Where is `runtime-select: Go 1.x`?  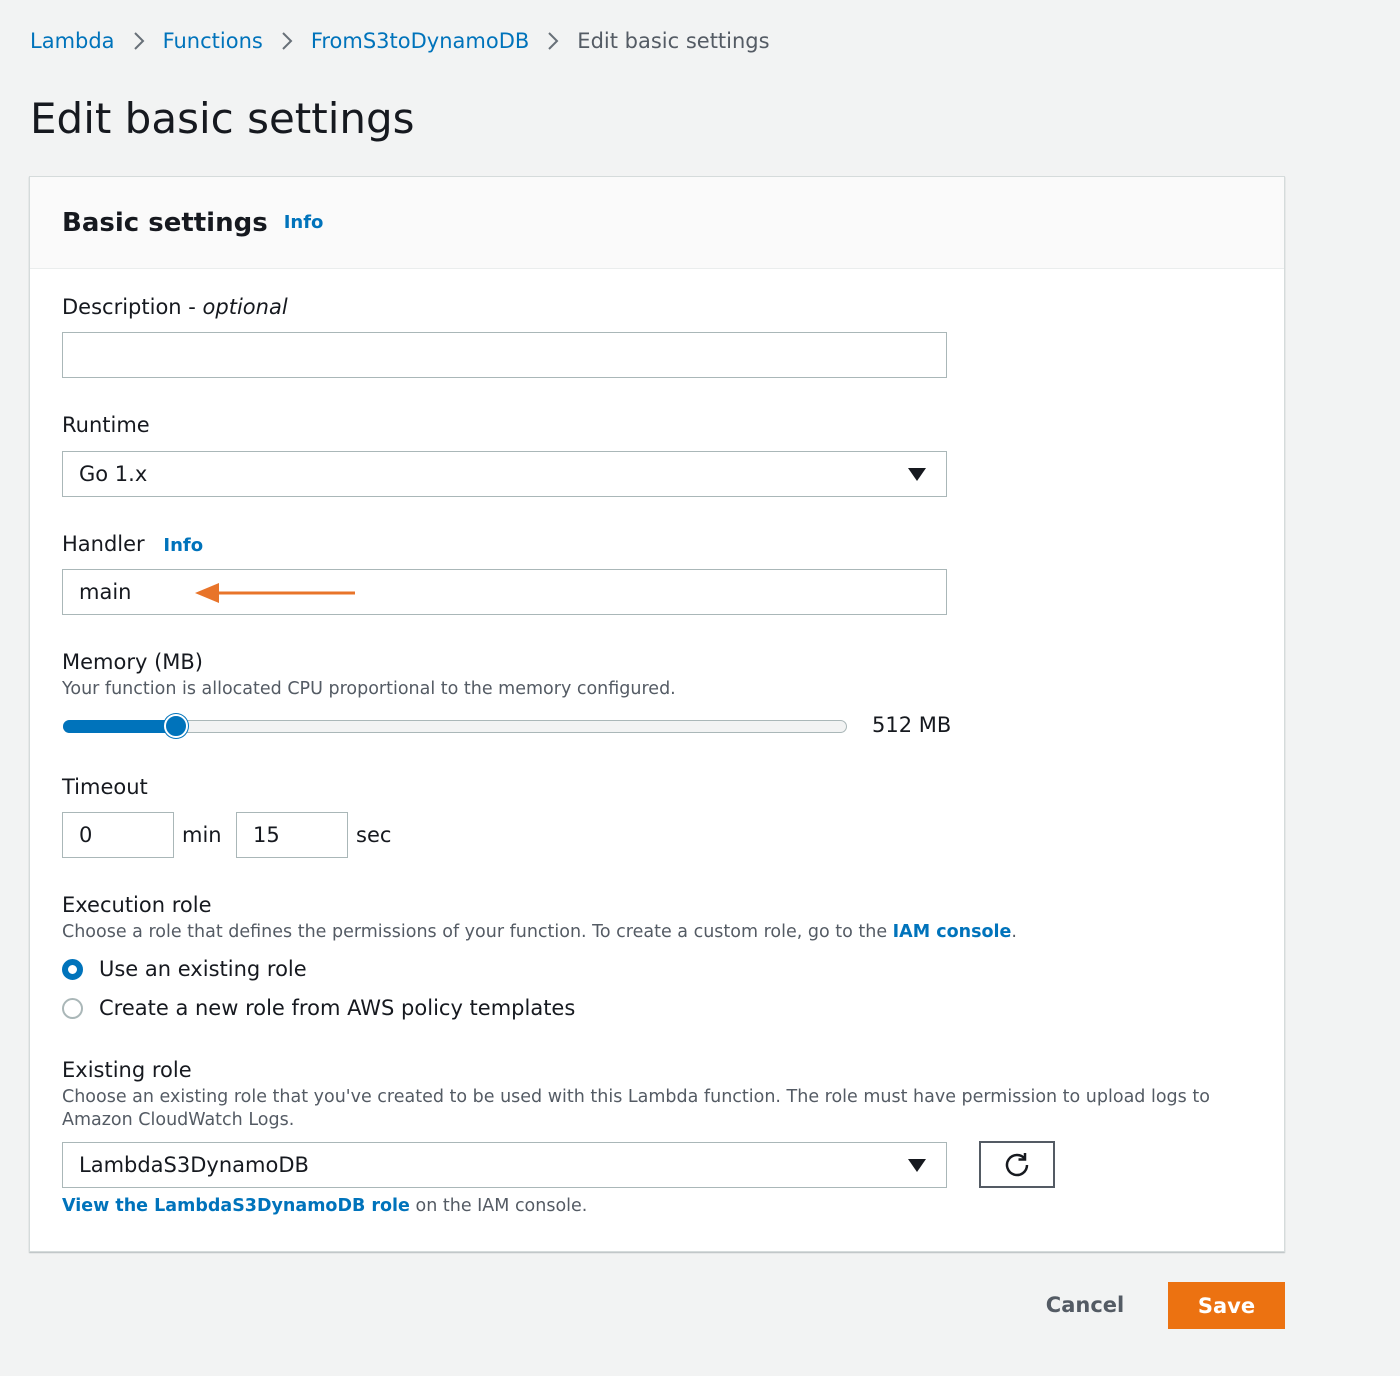 runtime-select: Go 1.x is located at coordinates (504, 474).